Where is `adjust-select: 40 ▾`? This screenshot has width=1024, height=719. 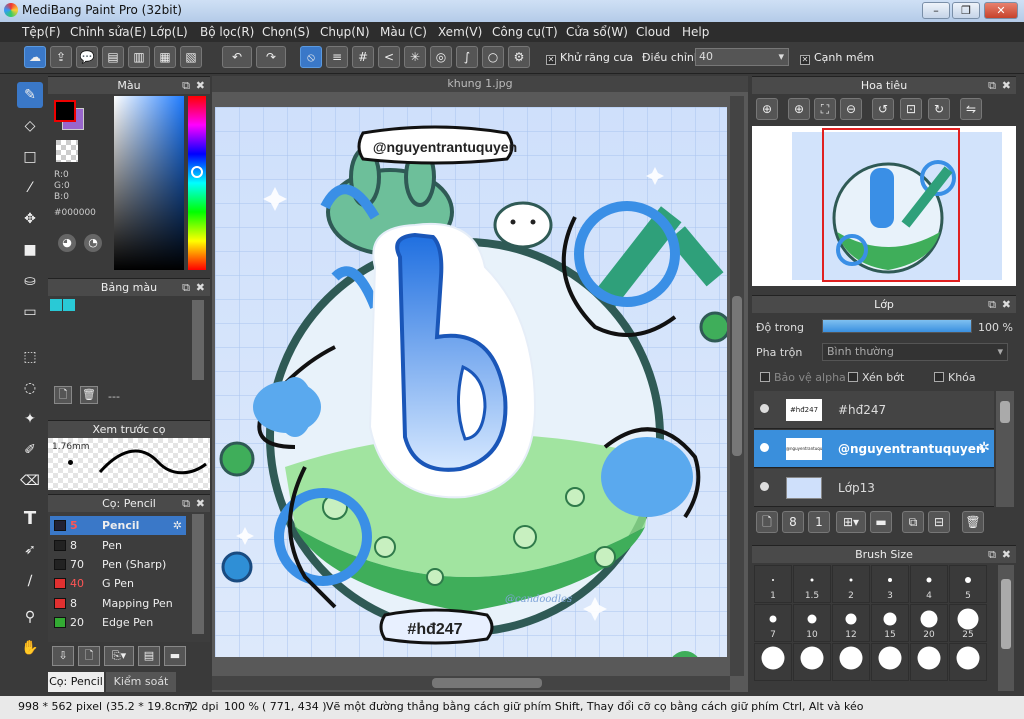
adjust-select: 40 ▾ is located at coordinates (742, 57).